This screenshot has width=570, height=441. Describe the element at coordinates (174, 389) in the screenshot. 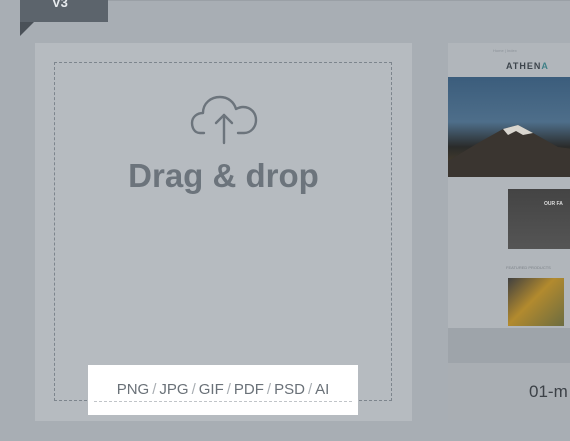

I see `format-jpg: JPG` at that location.